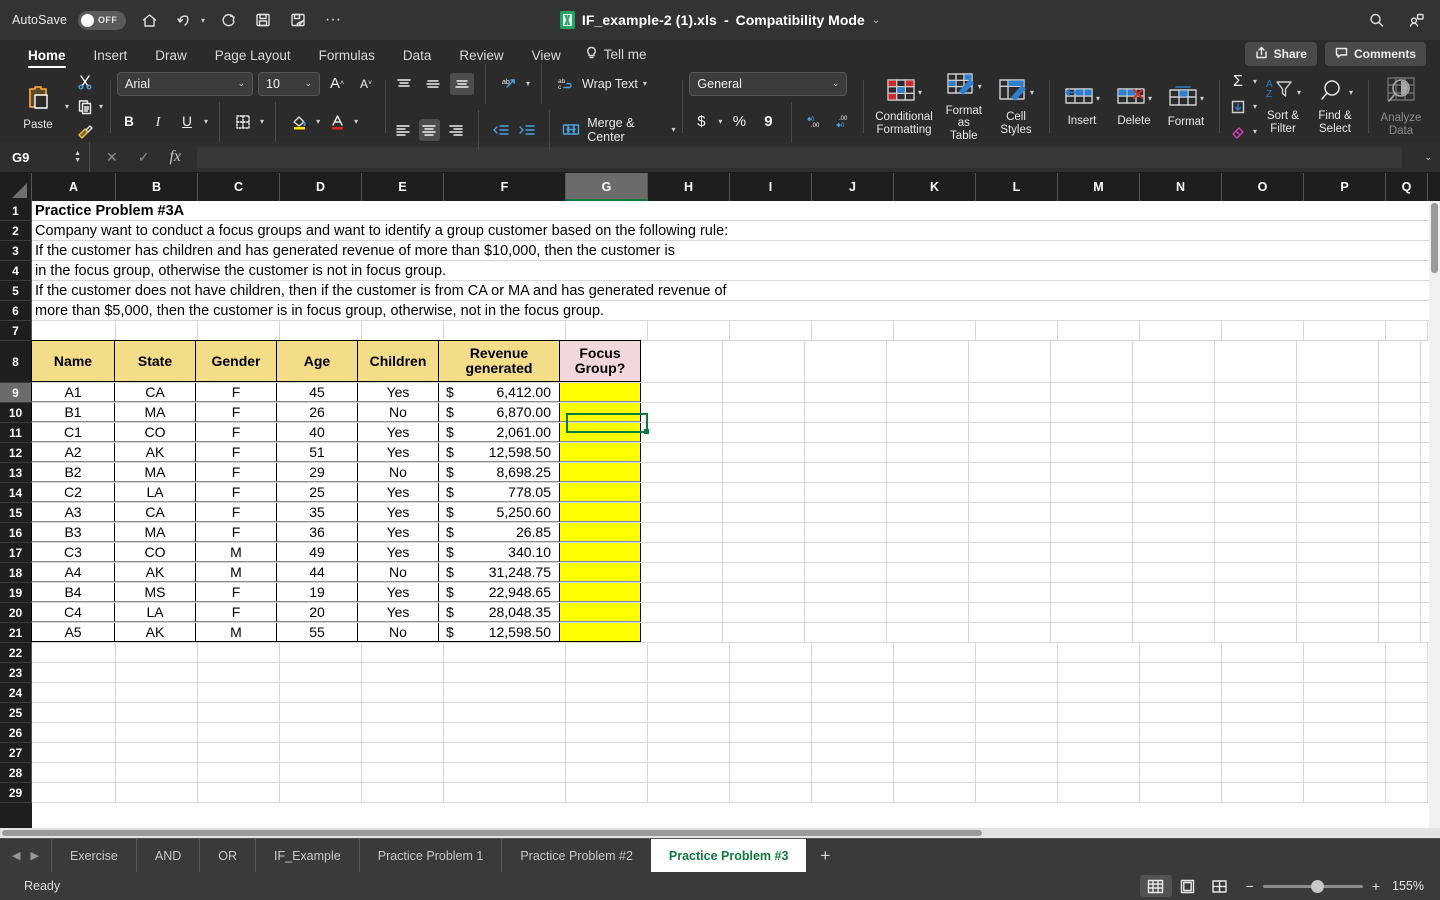  Describe the element at coordinates (16, 793) in the screenshot. I see `row-header-29: 29` at that location.